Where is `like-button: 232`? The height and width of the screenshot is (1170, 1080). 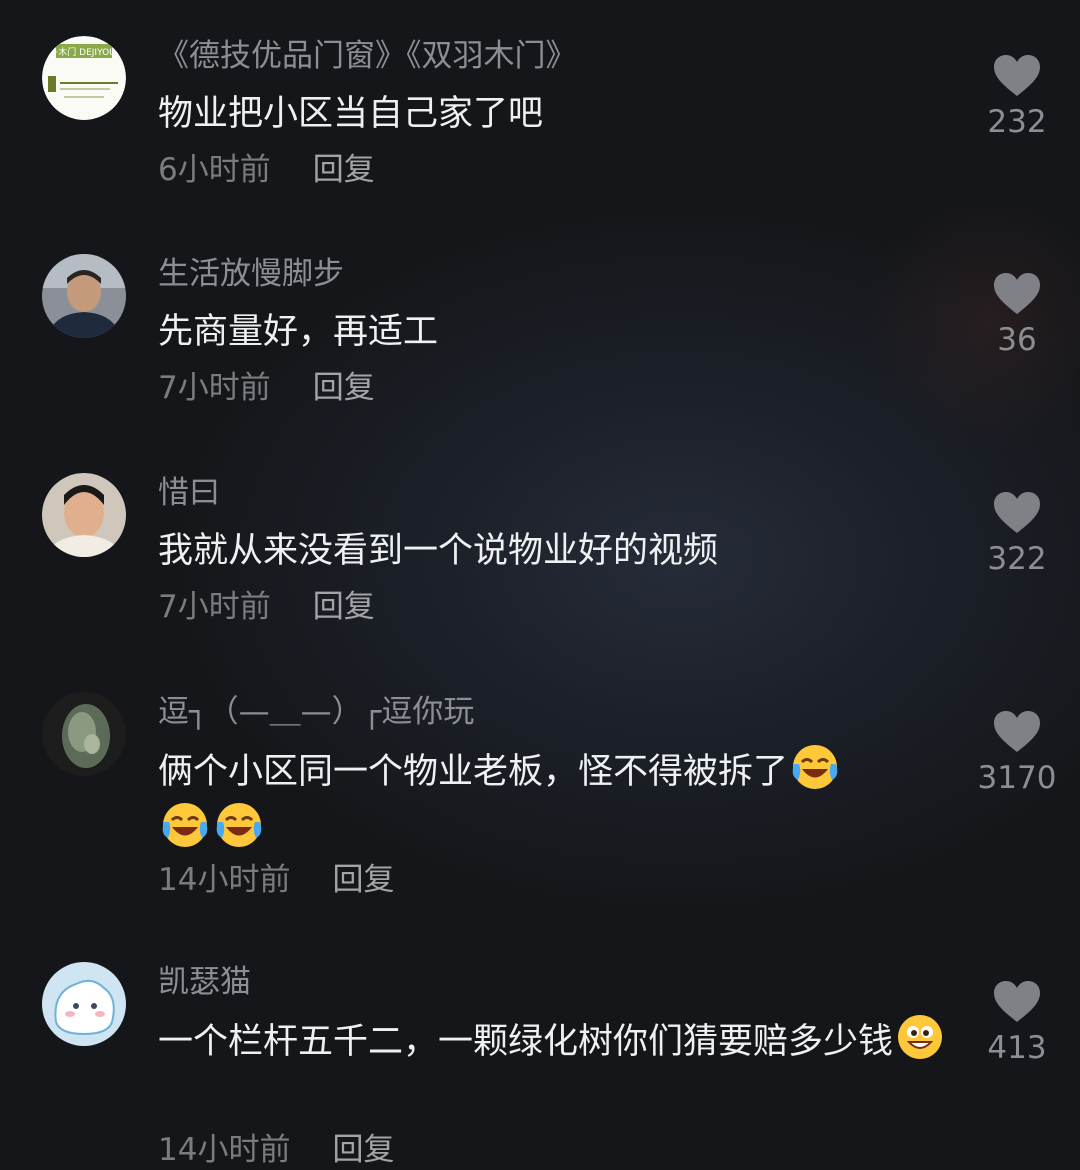 like-button: 232 is located at coordinates (1017, 97).